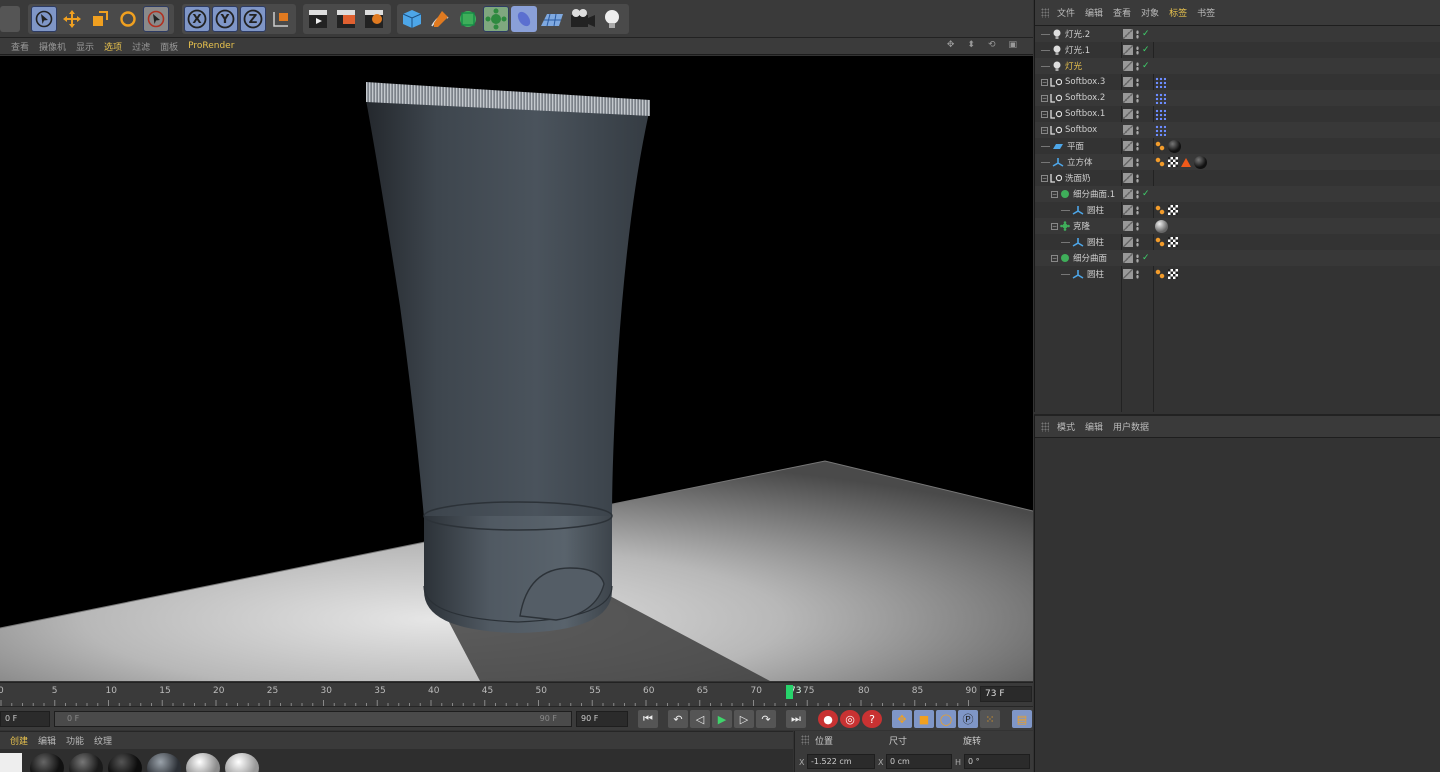 This screenshot has height=772, width=1440. What do you see at coordinates (164, 762) in the screenshot?
I see `material-swatch-grey` at bounding box center [164, 762].